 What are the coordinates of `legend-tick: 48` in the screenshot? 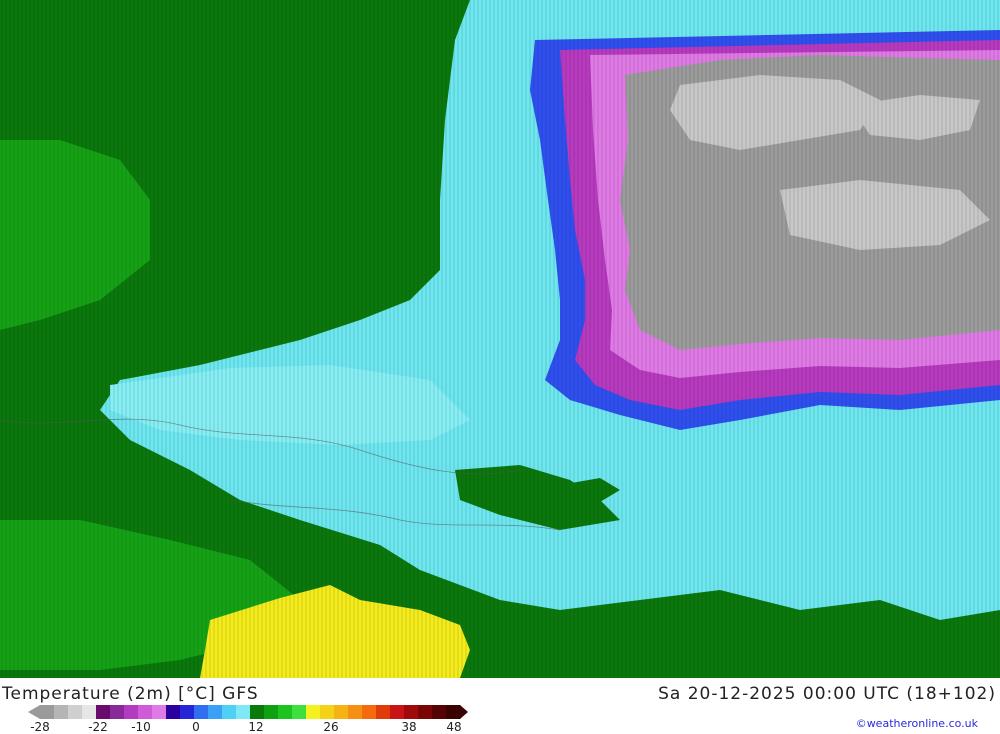 It's located at (454, 727).